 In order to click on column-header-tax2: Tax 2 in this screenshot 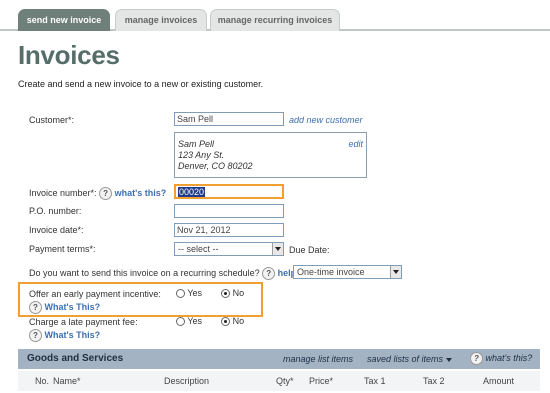, I will do `click(434, 381)`.